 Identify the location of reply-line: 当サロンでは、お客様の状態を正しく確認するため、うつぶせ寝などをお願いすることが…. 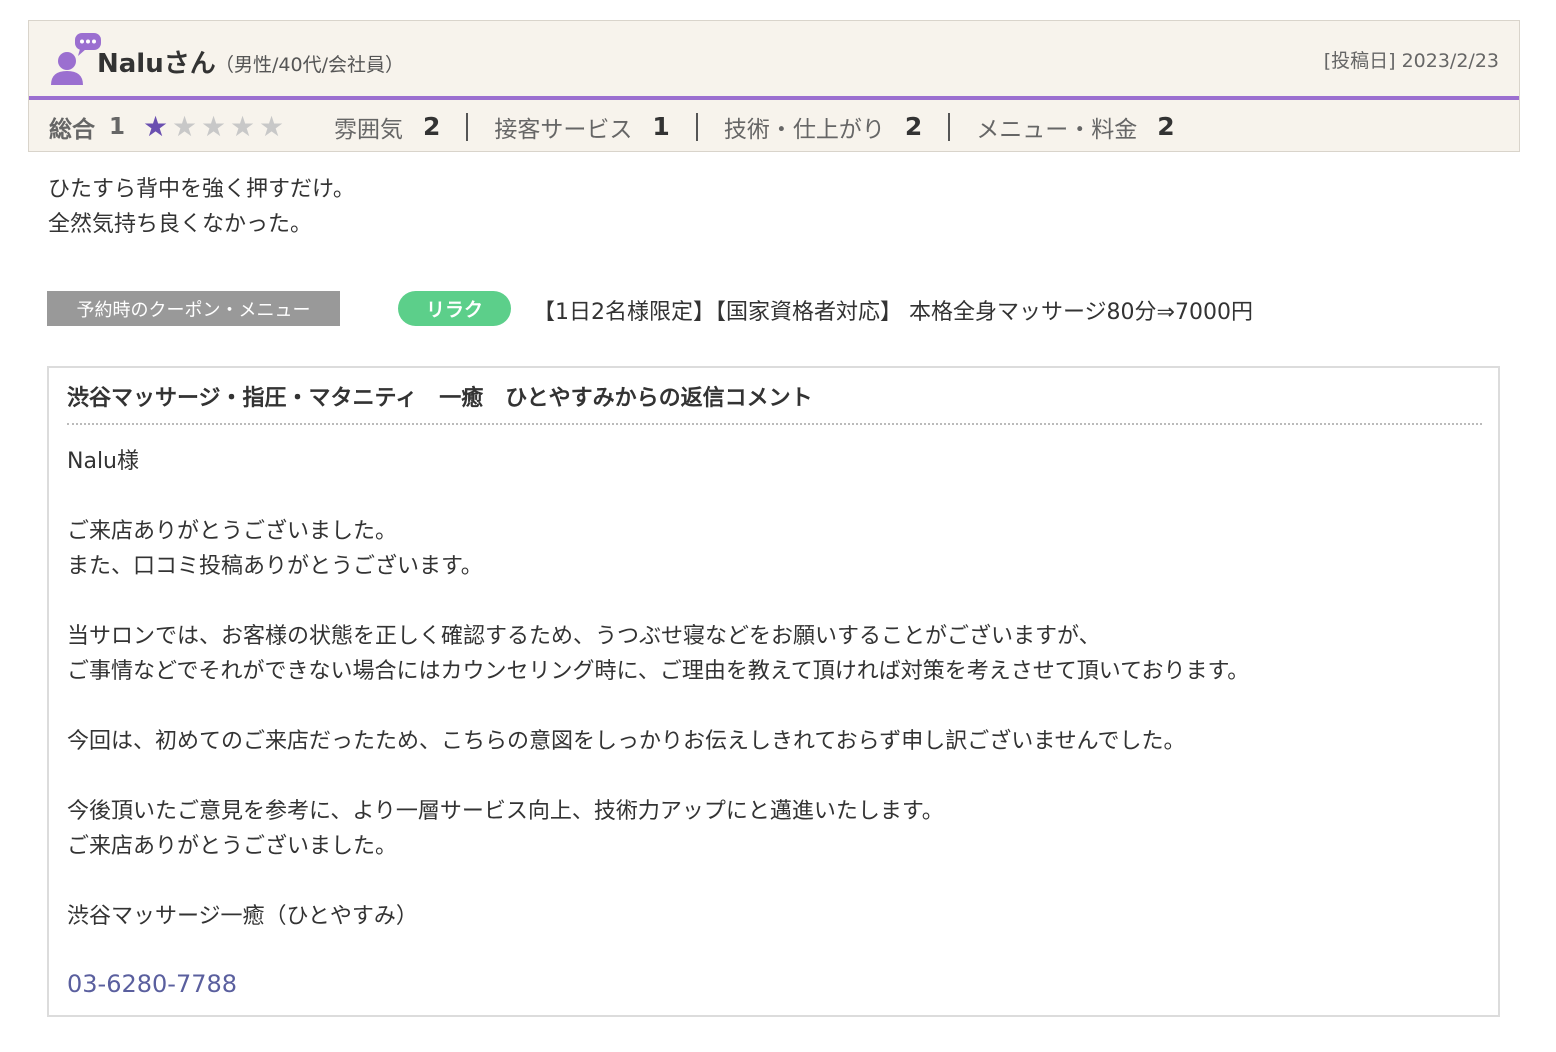
(584, 636).